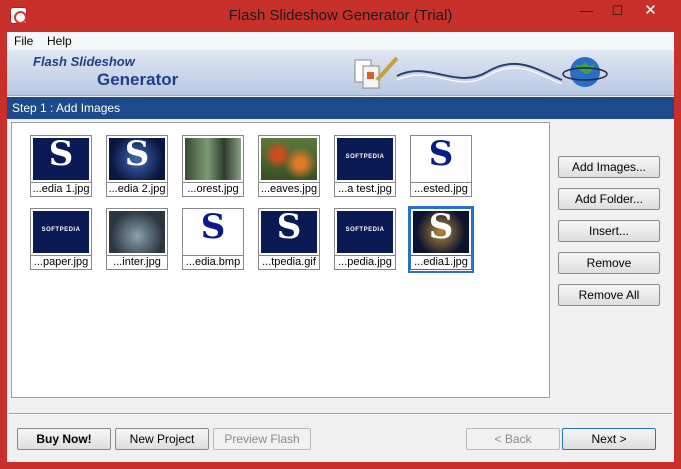 The width and height of the screenshot is (681, 469). Describe the element at coordinates (609, 263) in the screenshot. I see `remove-button: Remove` at that location.